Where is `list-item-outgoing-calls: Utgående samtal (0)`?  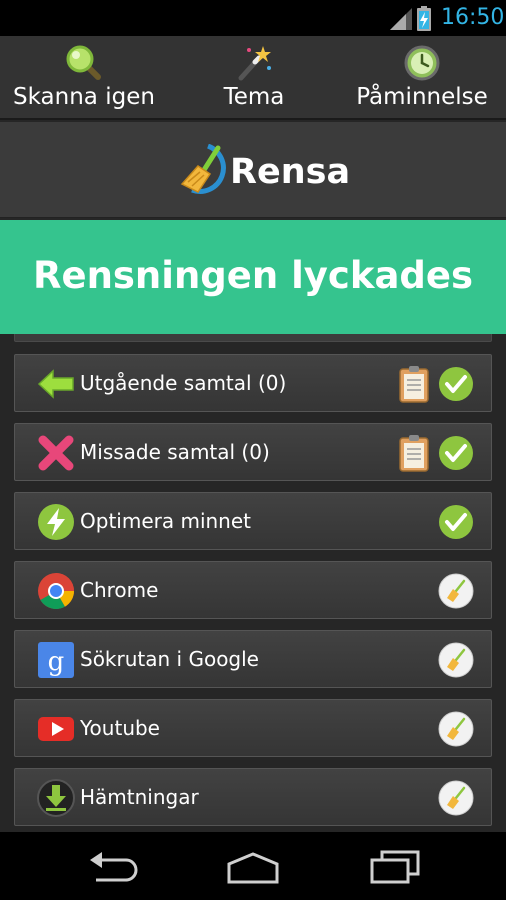
list-item-outgoing-calls: Utgående samtal (0) is located at coordinates (253, 383).